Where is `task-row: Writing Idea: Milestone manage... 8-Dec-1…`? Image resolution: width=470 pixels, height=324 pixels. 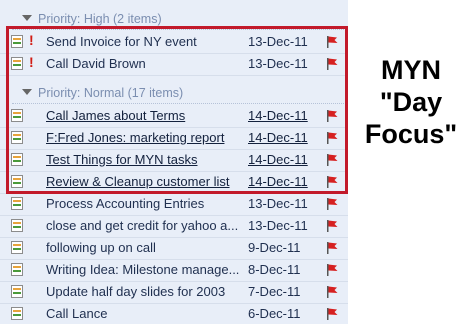
task-row: Writing Idea: Milestone manage... 8-Dec-1… is located at coordinates (174, 270).